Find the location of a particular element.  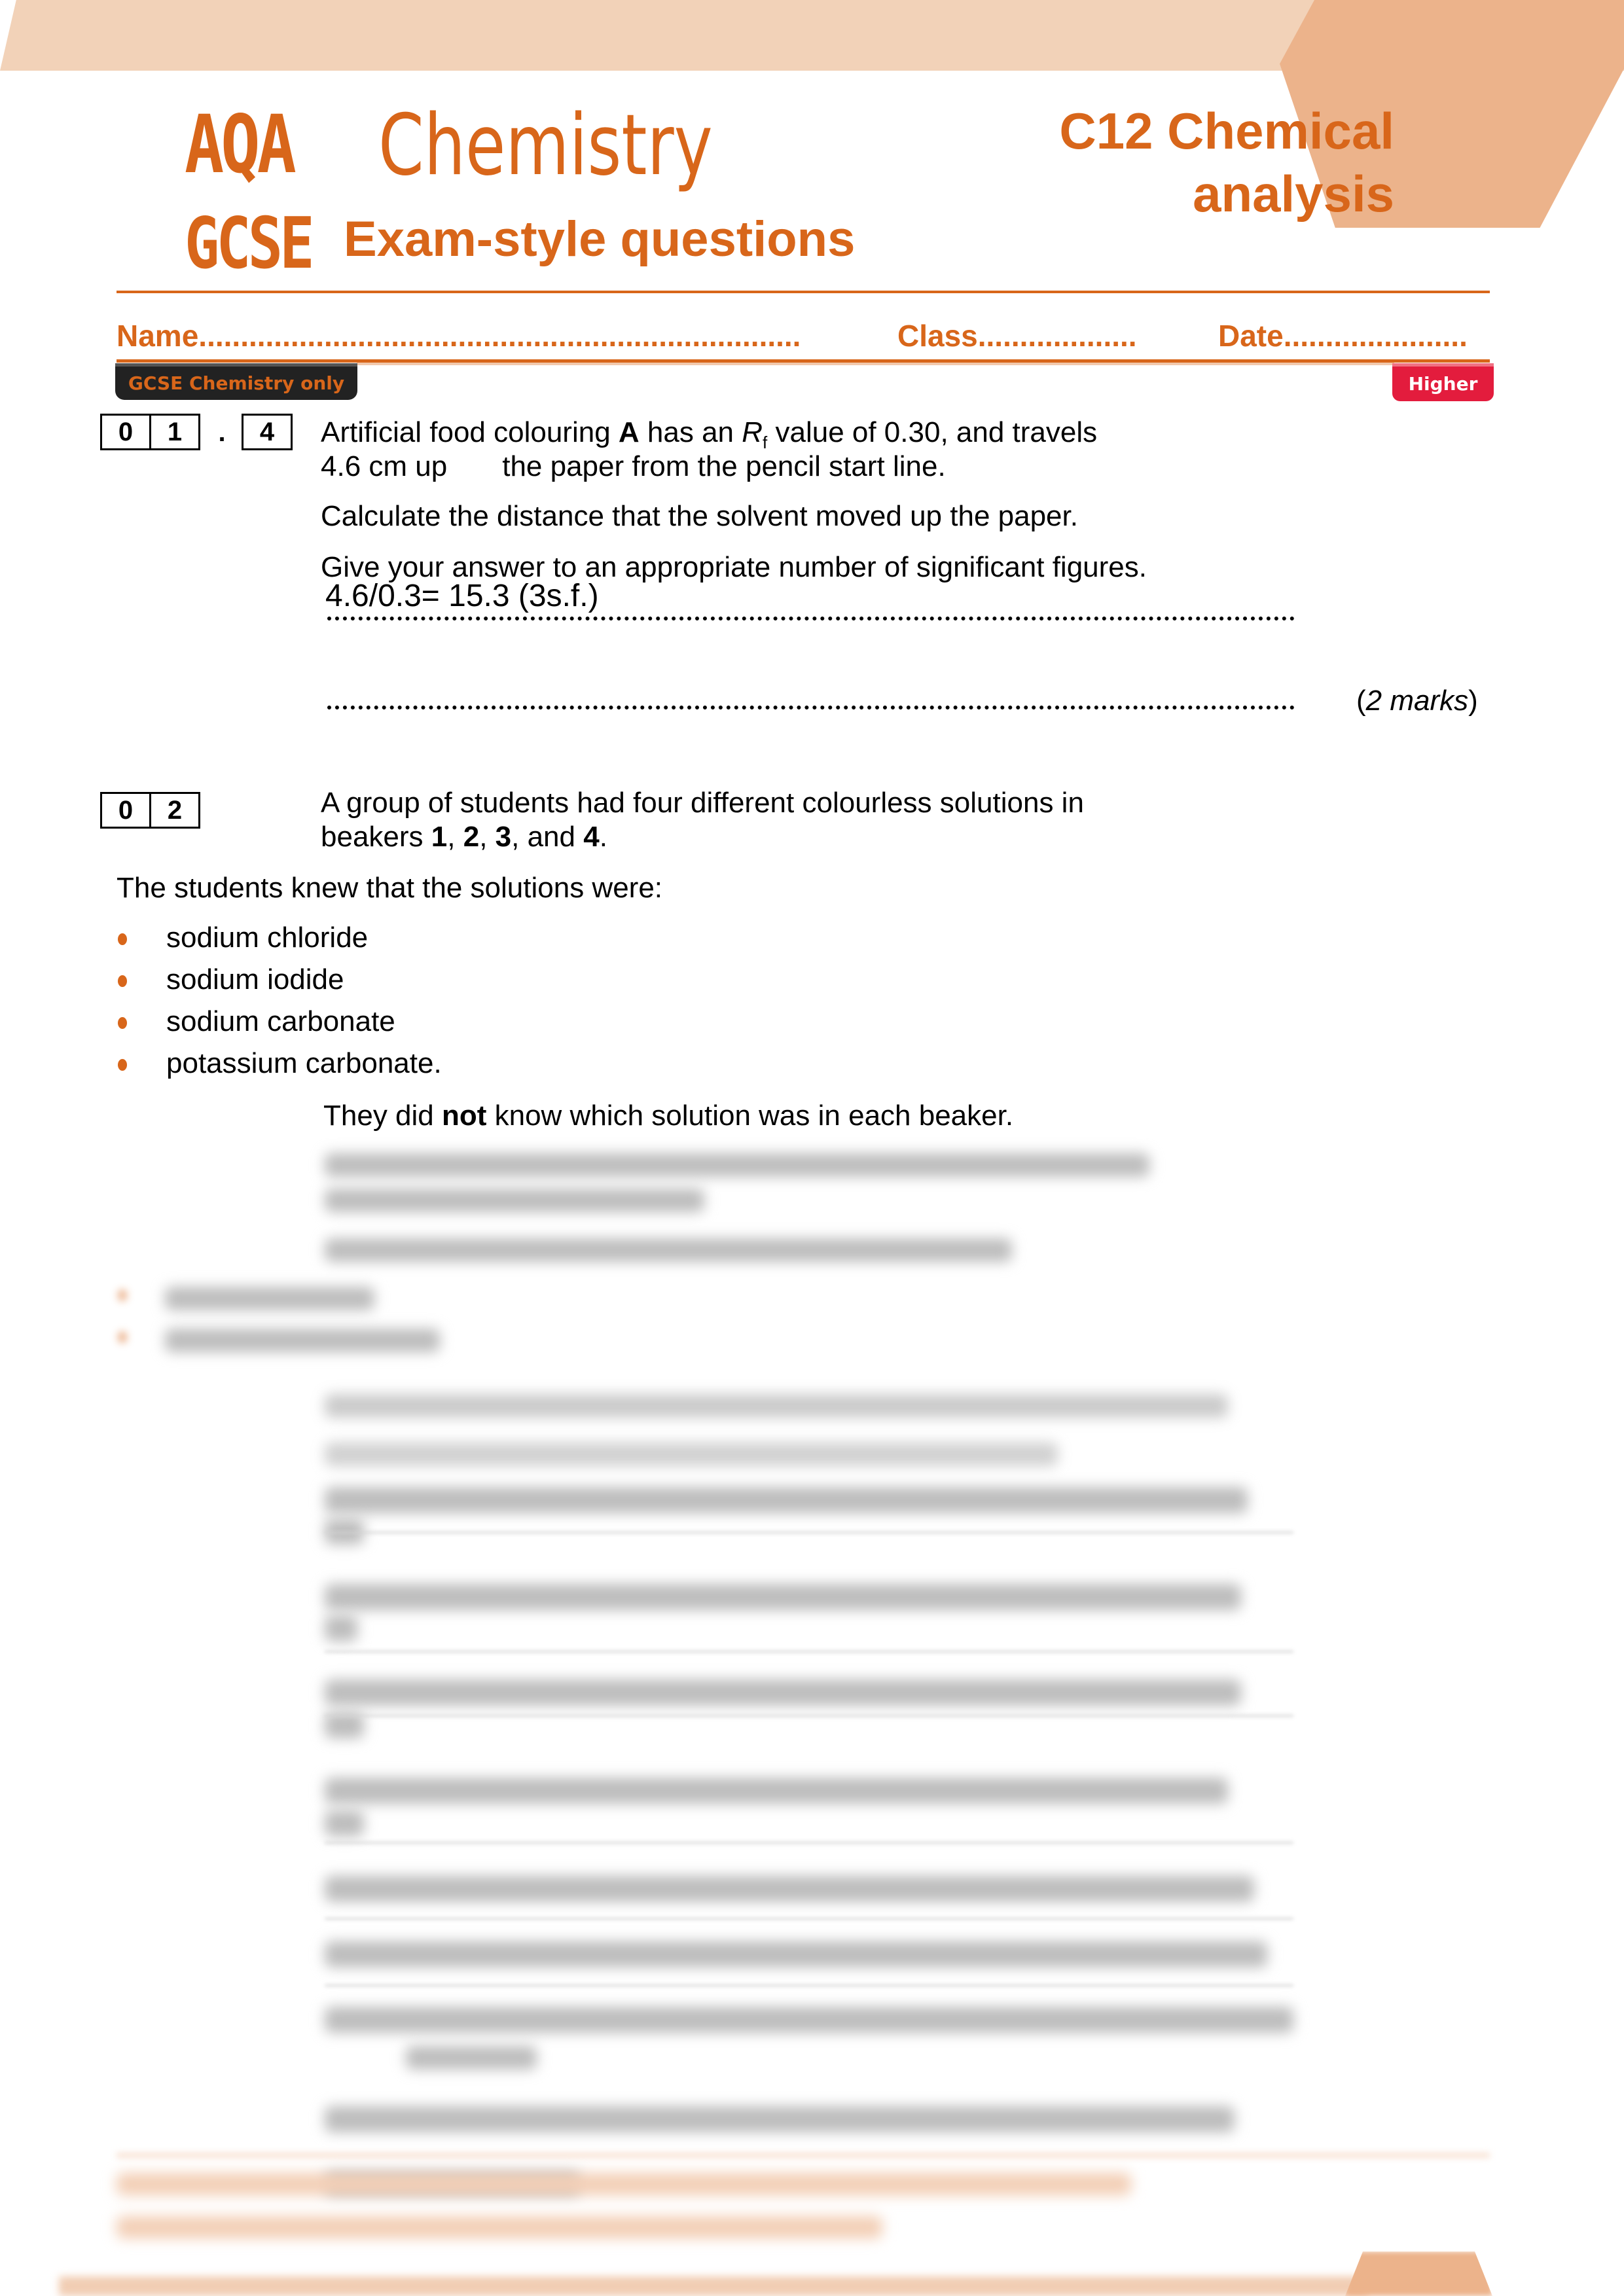

chapter-title: C12 Chemical analysis is located at coordinates (1171, 162).